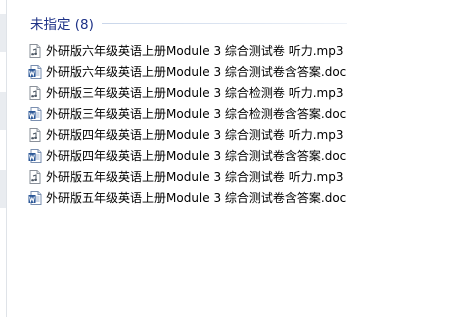 This screenshot has width=460, height=317. I want to click on file-list-item: 外研版六年级英语上册Module 3 综合测试卷 听力.mp3, so click(176, 50).